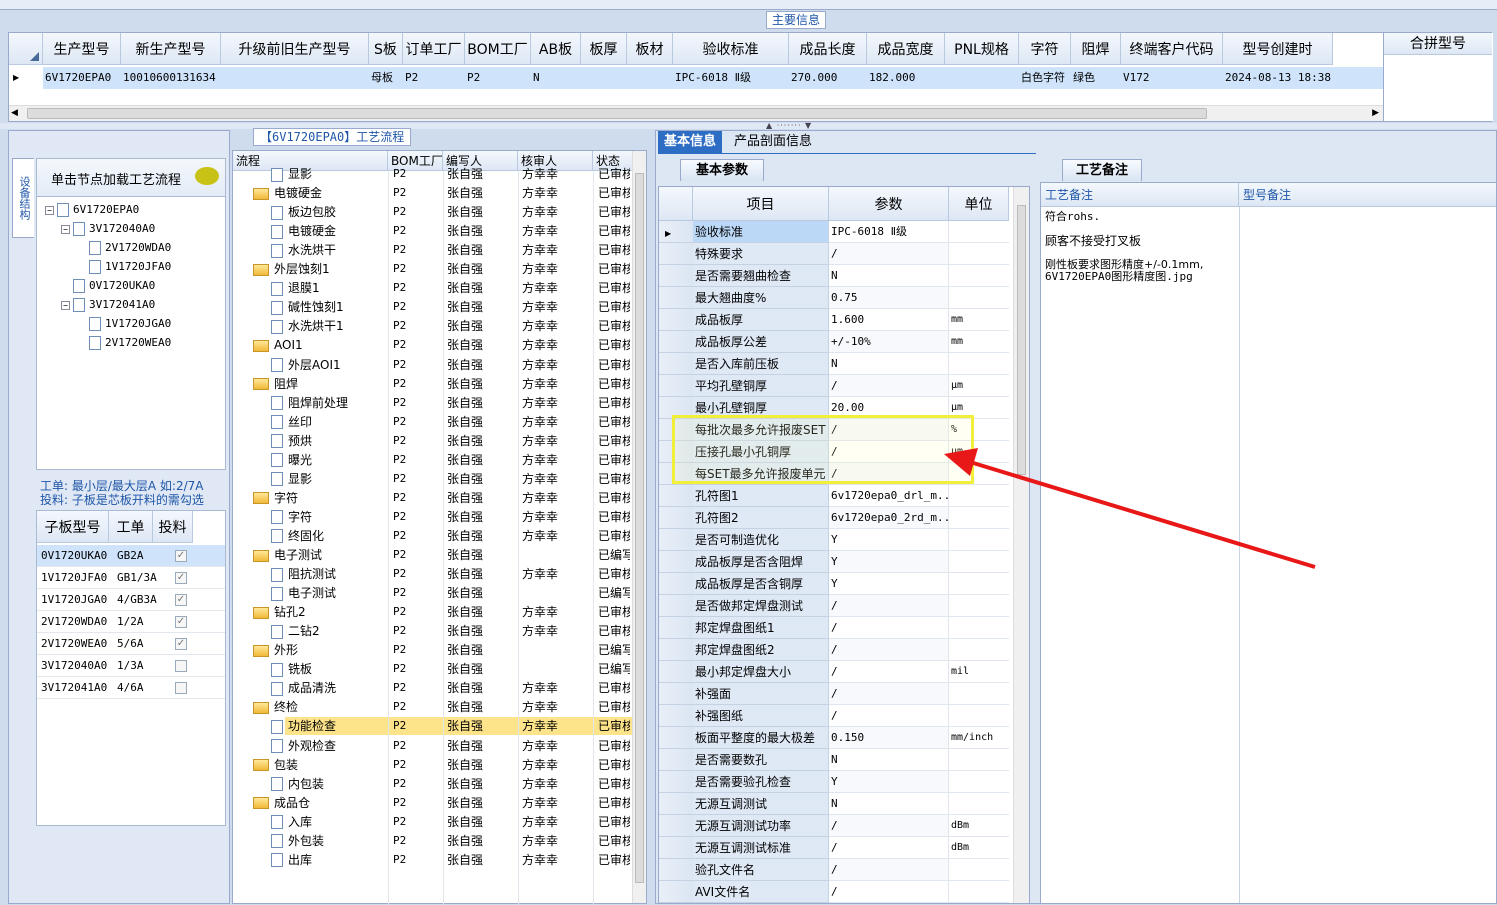 The image size is (1497, 905). I want to click on flow-row: 外层蚀刻1, so click(291, 269).